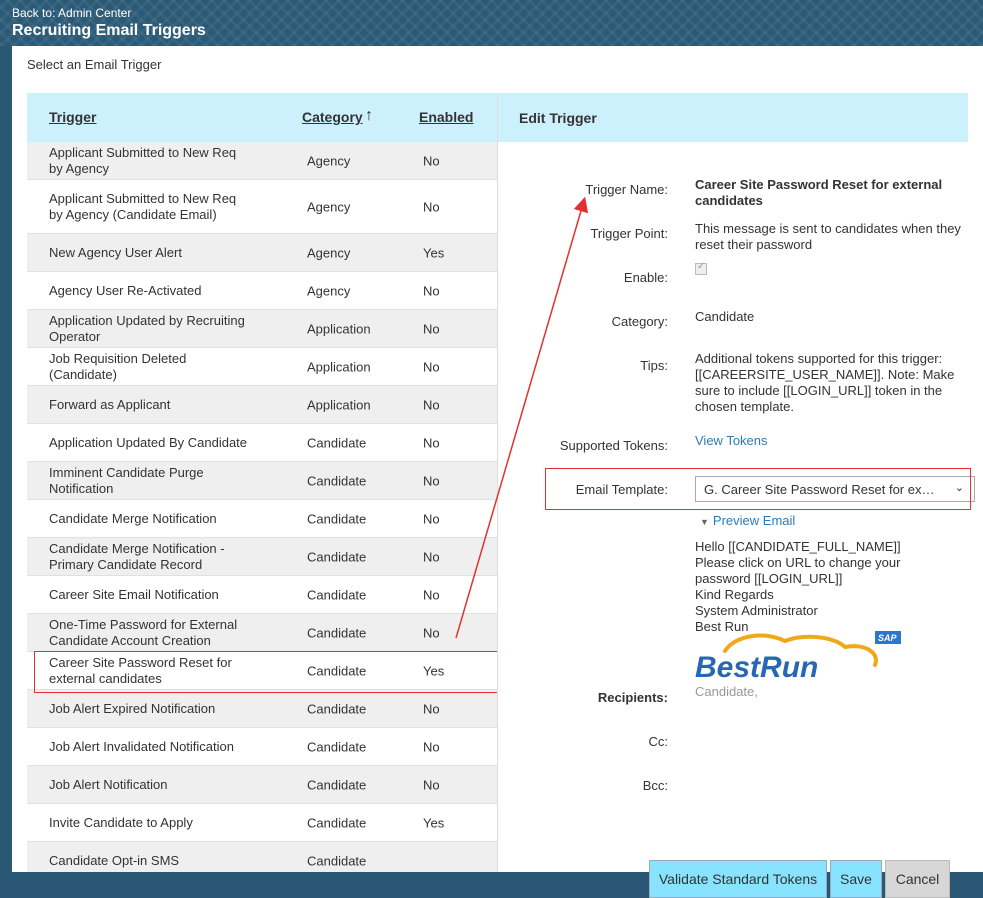  Describe the element at coordinates (110, 404) in the screenshot. I see `cell-trigger: Forward as Applicant` at that location.